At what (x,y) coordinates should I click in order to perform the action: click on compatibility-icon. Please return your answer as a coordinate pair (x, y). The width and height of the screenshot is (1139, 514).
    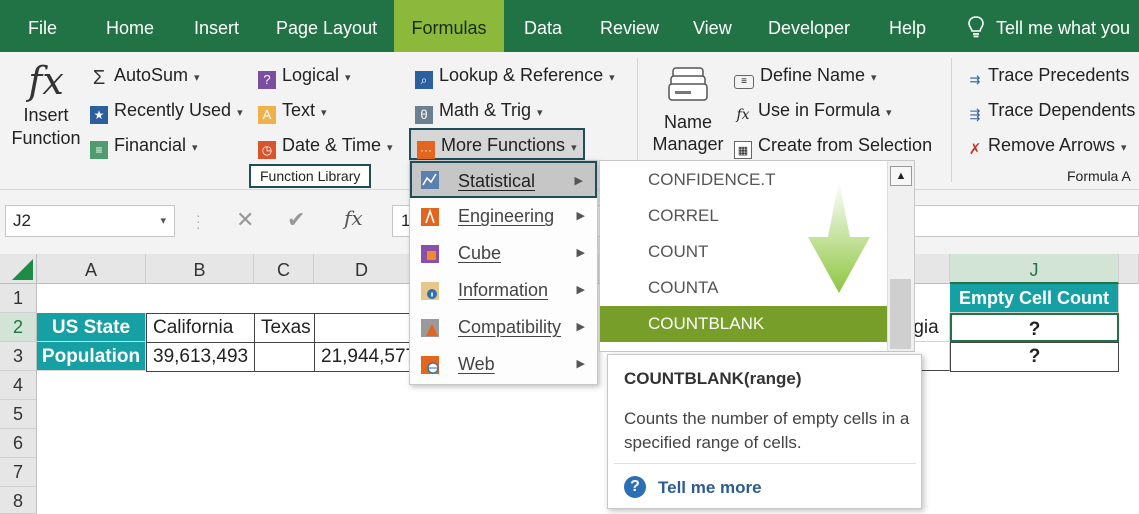
    Looking at the image, I should click on (430, 328).